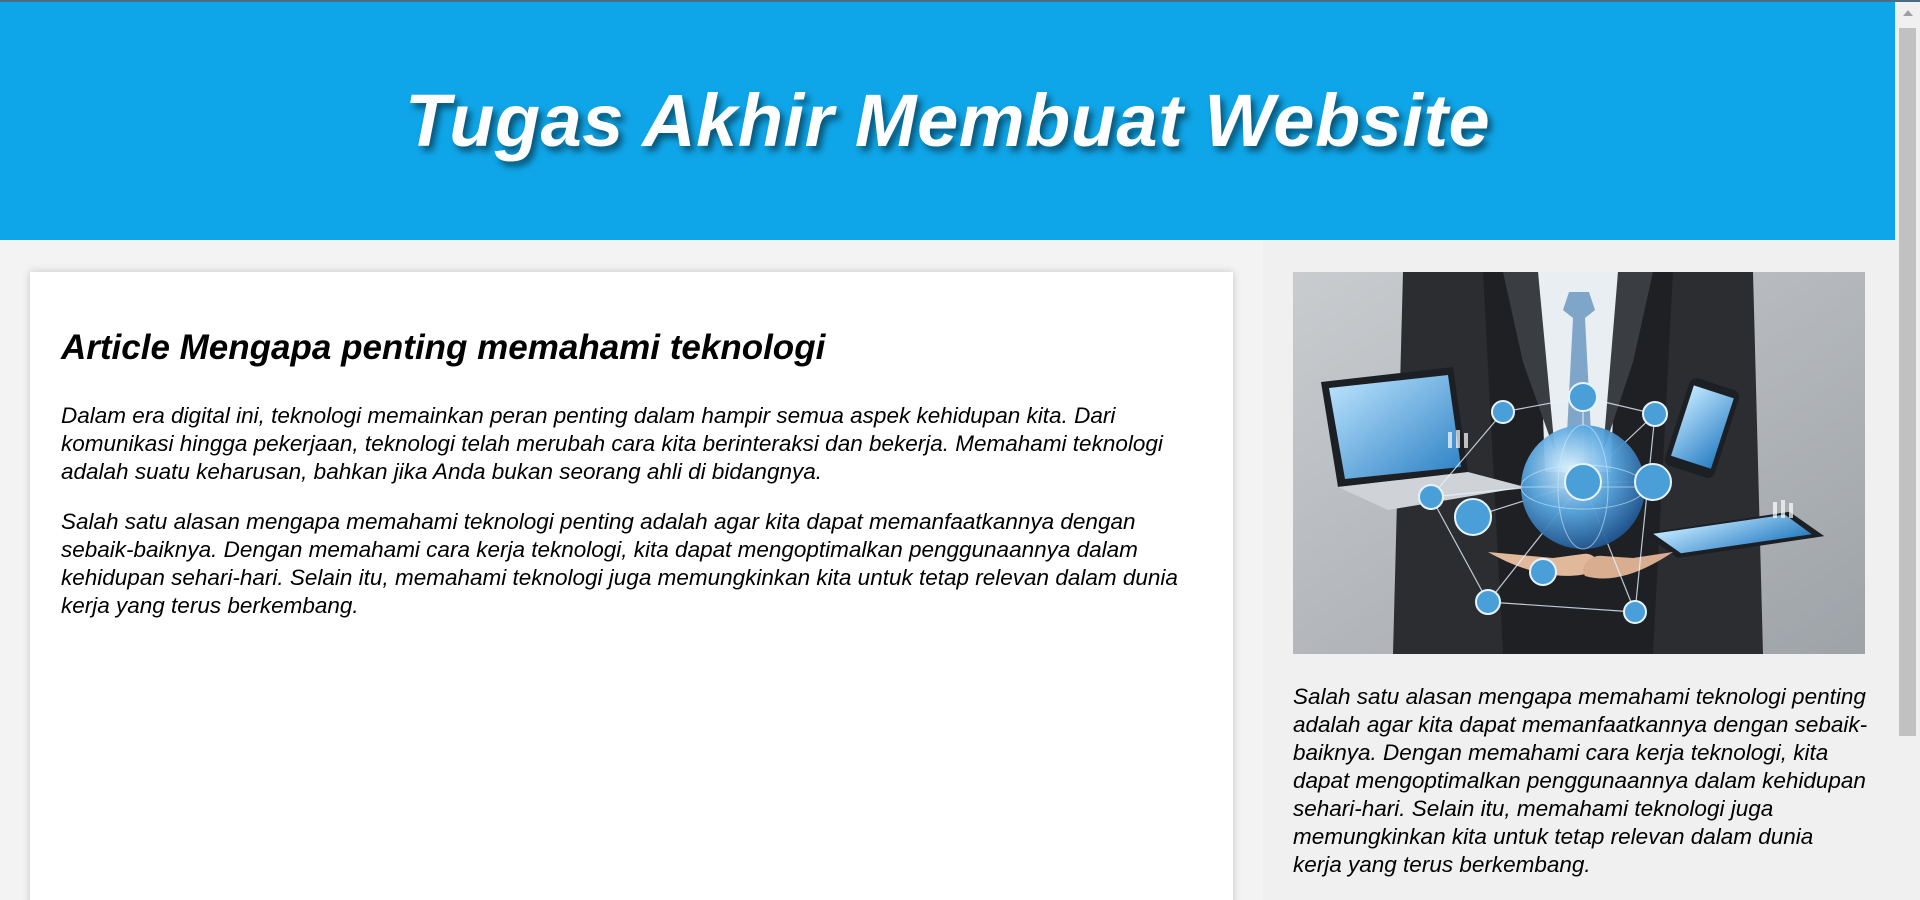  I want to click on businessman-technology-image, so click(1579, 463).